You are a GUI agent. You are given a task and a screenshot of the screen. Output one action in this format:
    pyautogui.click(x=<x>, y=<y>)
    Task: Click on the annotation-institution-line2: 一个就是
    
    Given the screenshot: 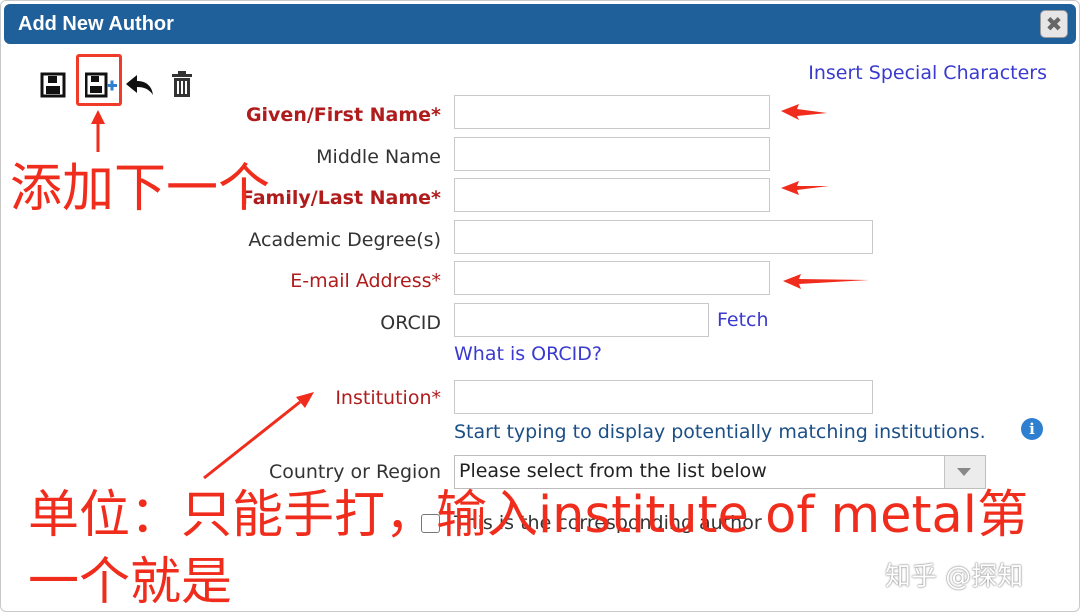 What is the action you would take?
    pyautogui.click(x=130, y=582)
    